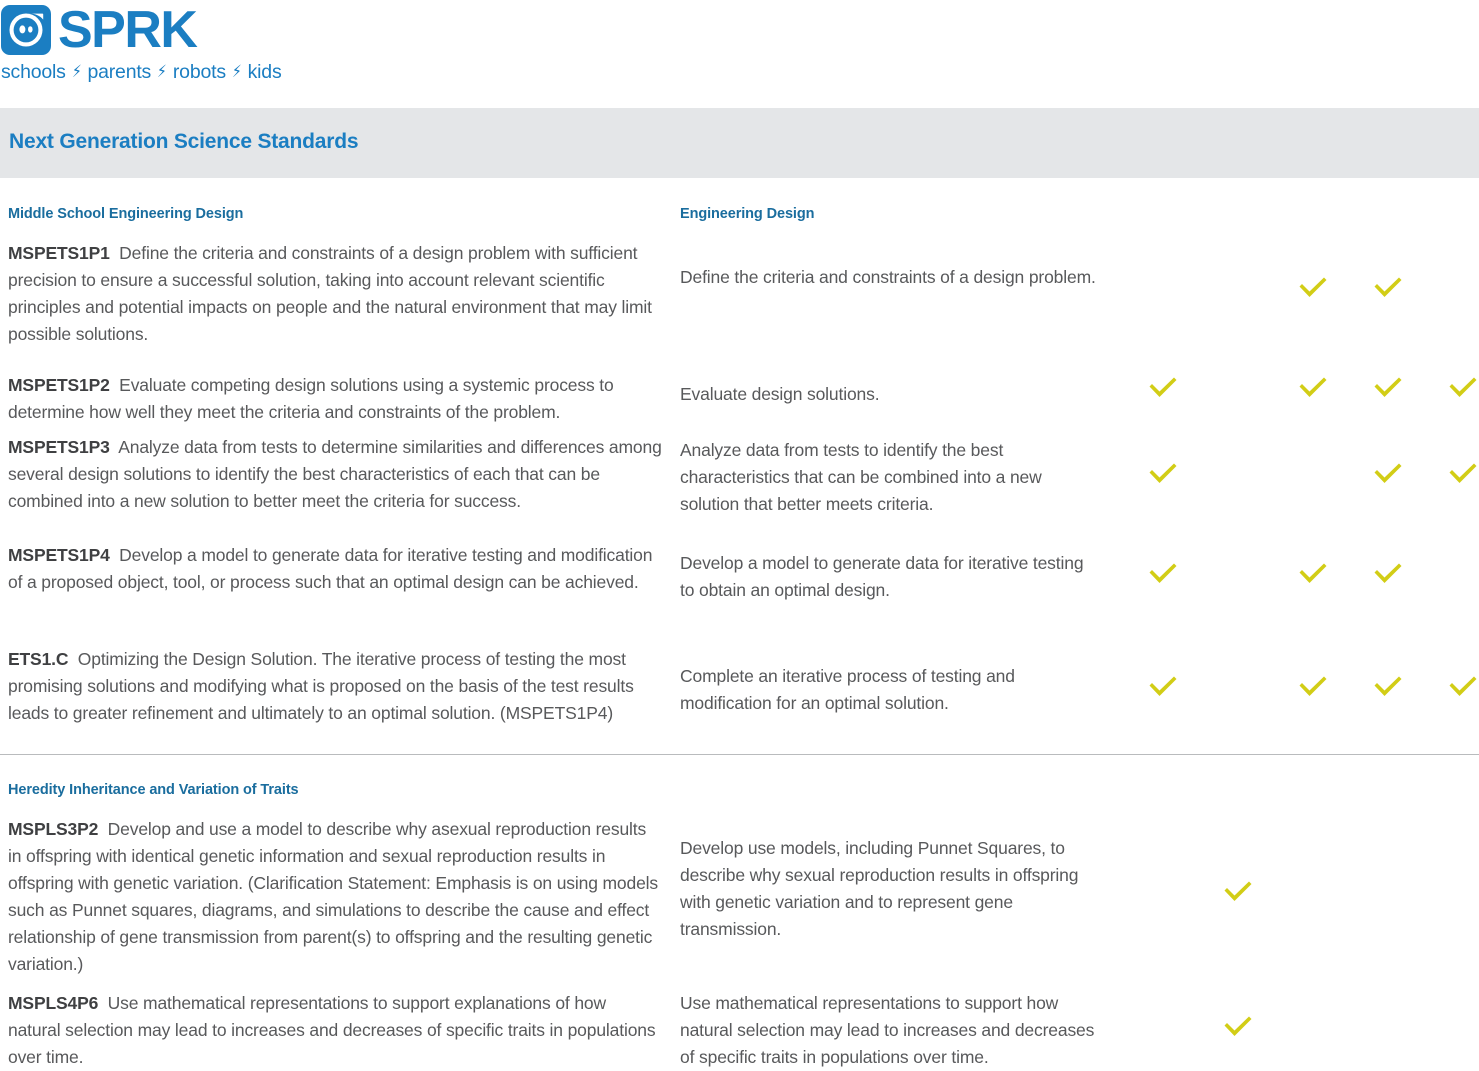  What do you see at coordinates (780, 394) in the screenshot?
I see `activity-description: Evaluate design solutions.` at bounding box center [780, 394].